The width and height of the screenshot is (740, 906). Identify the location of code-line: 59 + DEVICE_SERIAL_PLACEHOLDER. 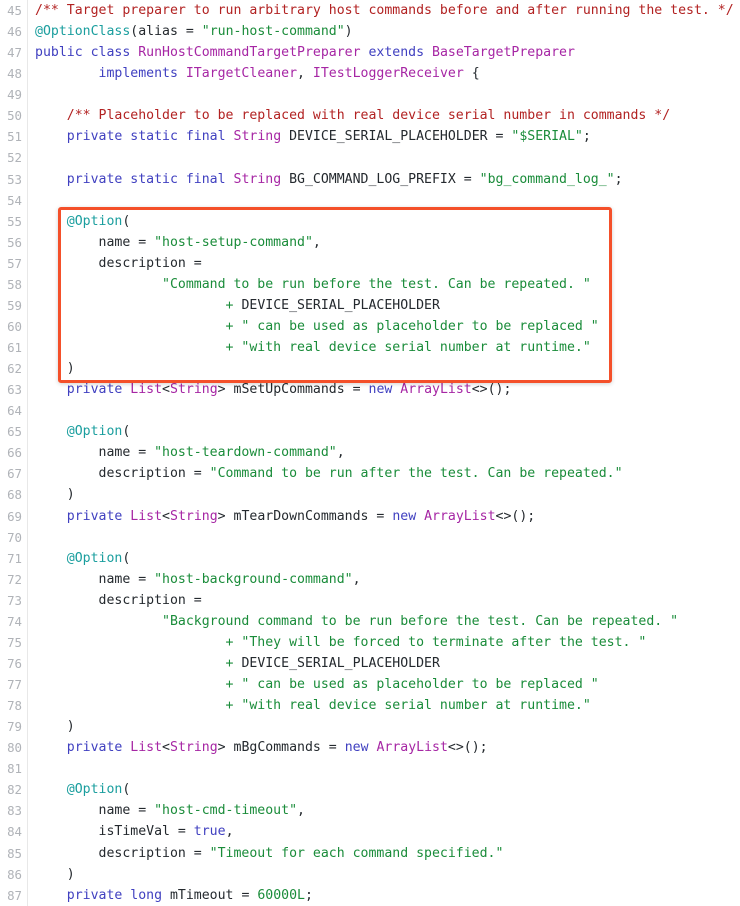
(370, 305).